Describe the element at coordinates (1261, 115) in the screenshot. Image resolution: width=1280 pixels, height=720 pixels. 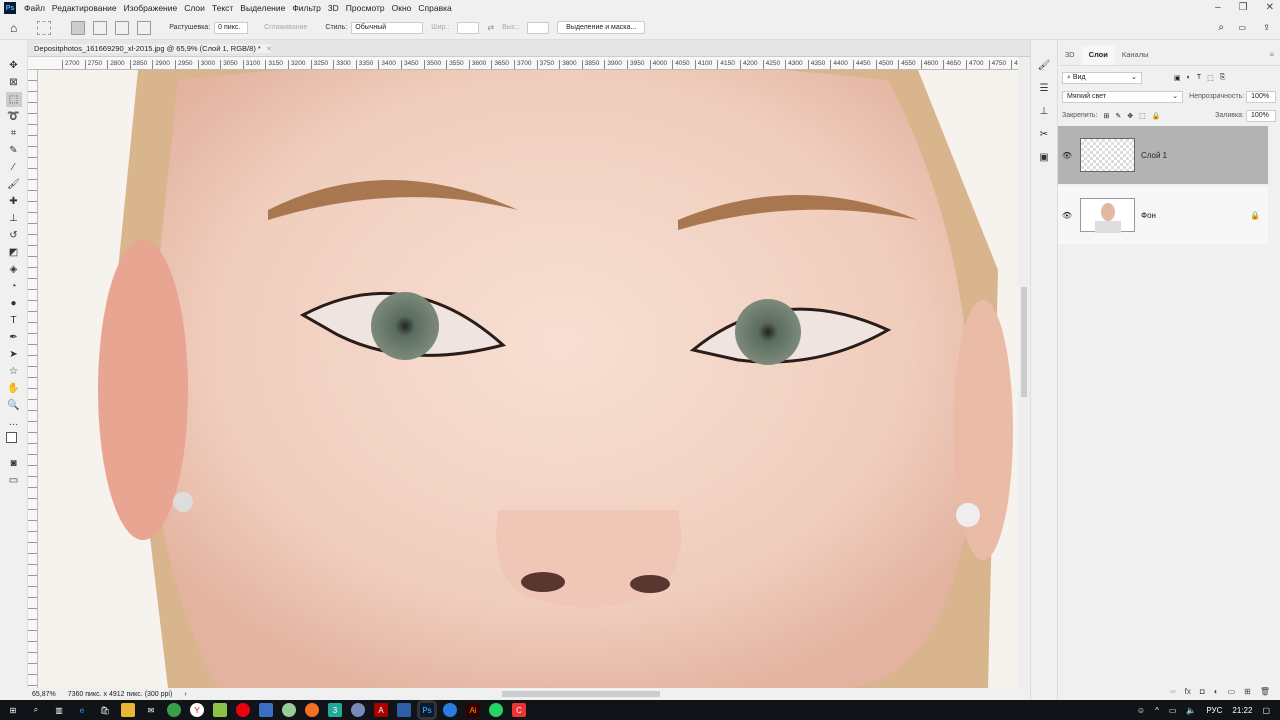
I see `fill-input: 100%` at that location.